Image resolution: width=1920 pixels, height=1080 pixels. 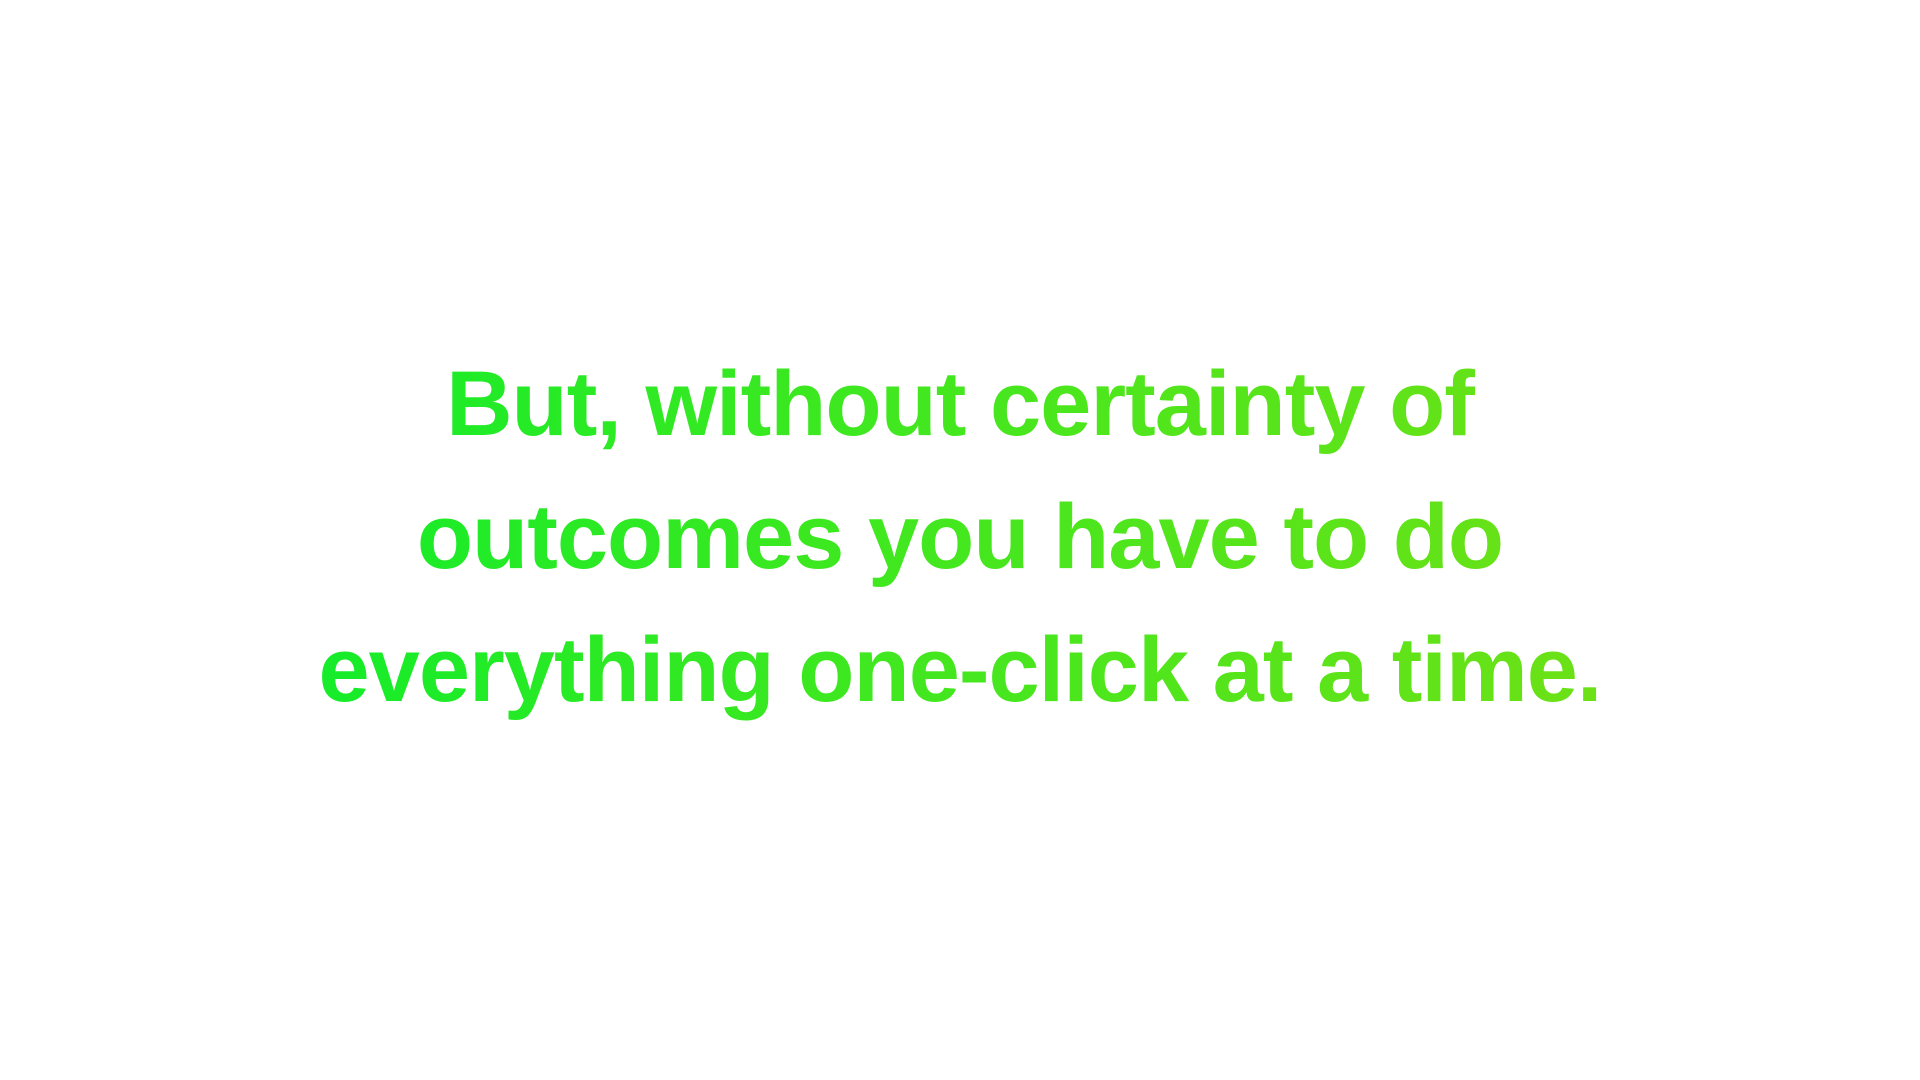 I want to click on statement-line-2: outcomes you have to do, so click(x=960, y=536).